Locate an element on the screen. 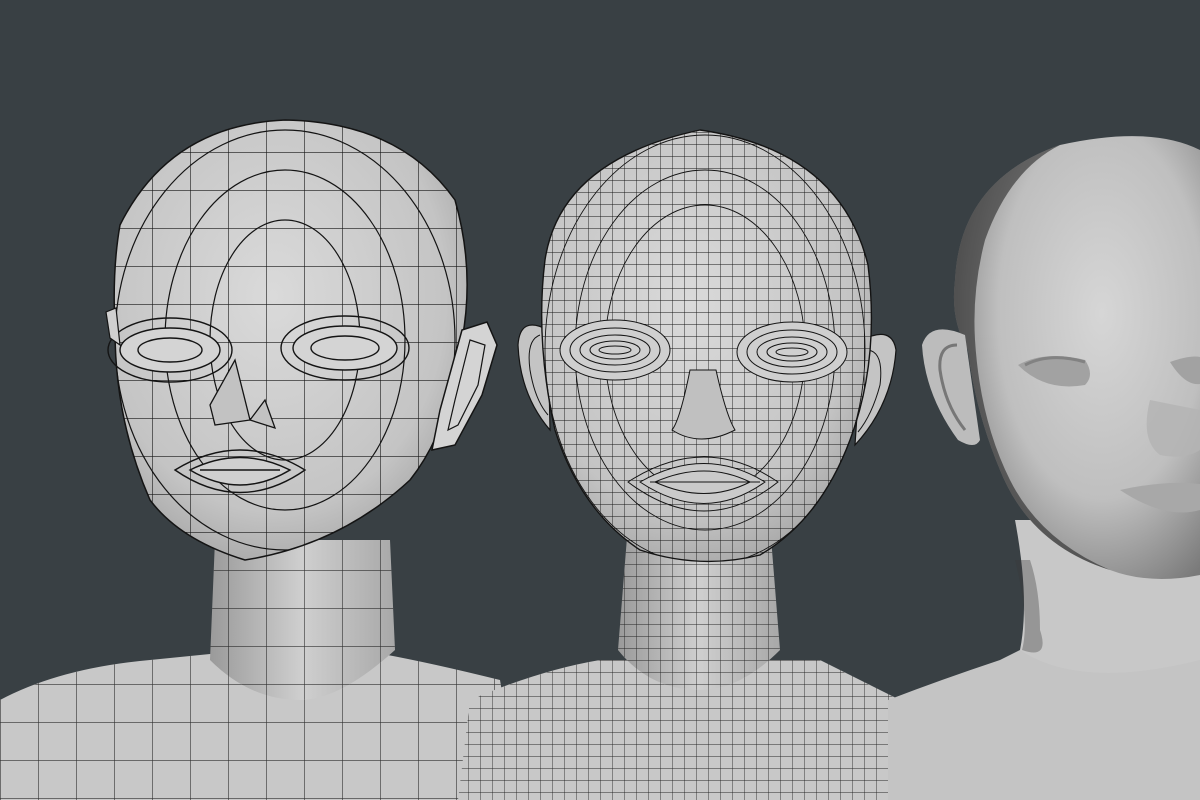 The width and height of the screenshot is (1200, 800). low-poly-eye-left is located at coordinates (170, 350).